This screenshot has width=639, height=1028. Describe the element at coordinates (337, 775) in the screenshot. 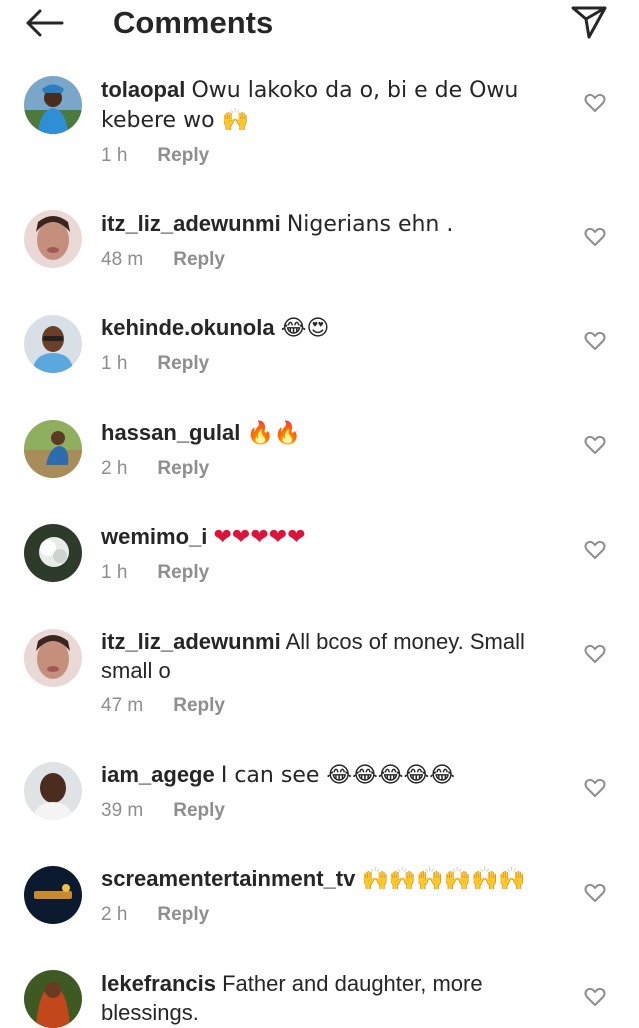

I see `comment-text: I can see 😂😂😂😂😂` at that location.